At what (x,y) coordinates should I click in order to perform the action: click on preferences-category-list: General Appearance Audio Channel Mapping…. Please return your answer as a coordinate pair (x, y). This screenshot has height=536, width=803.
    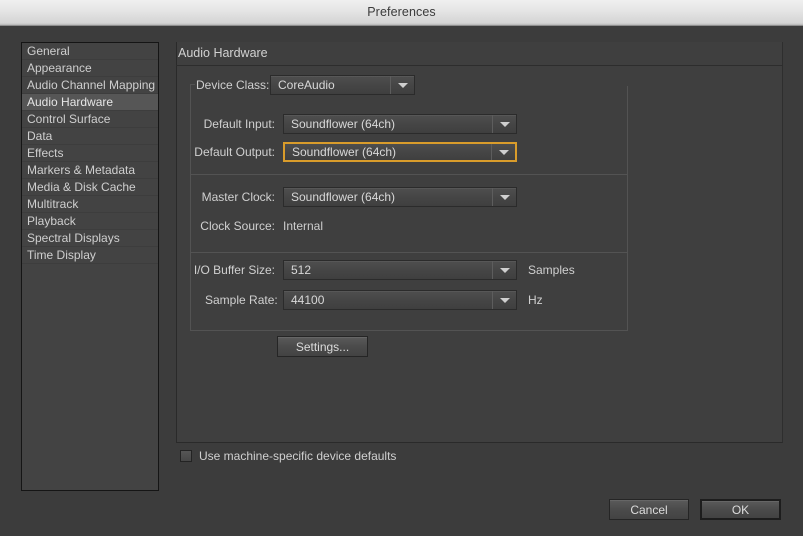
    Looking at the image, I should click on (90, 266).